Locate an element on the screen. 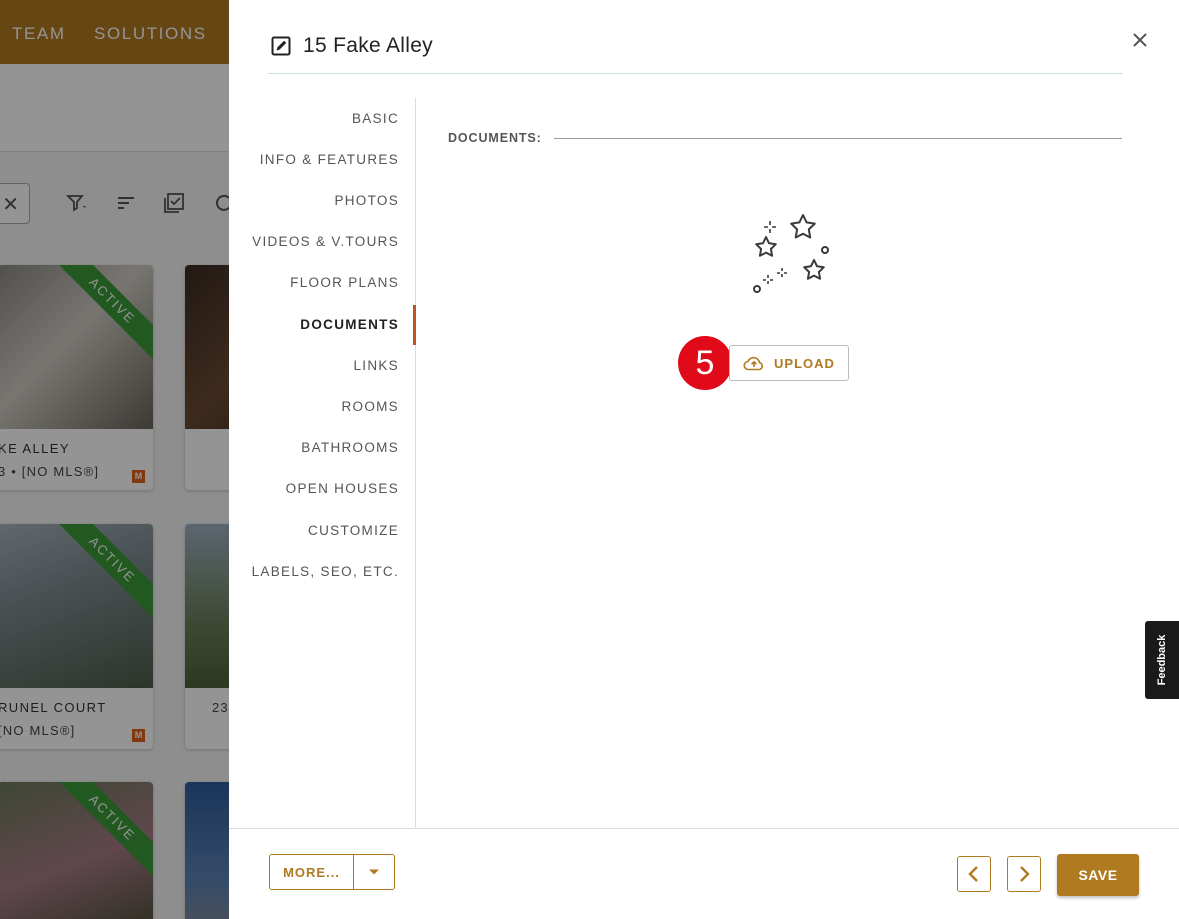  tab-documents: DOCUMENTS is located at coordinates (349, 324).